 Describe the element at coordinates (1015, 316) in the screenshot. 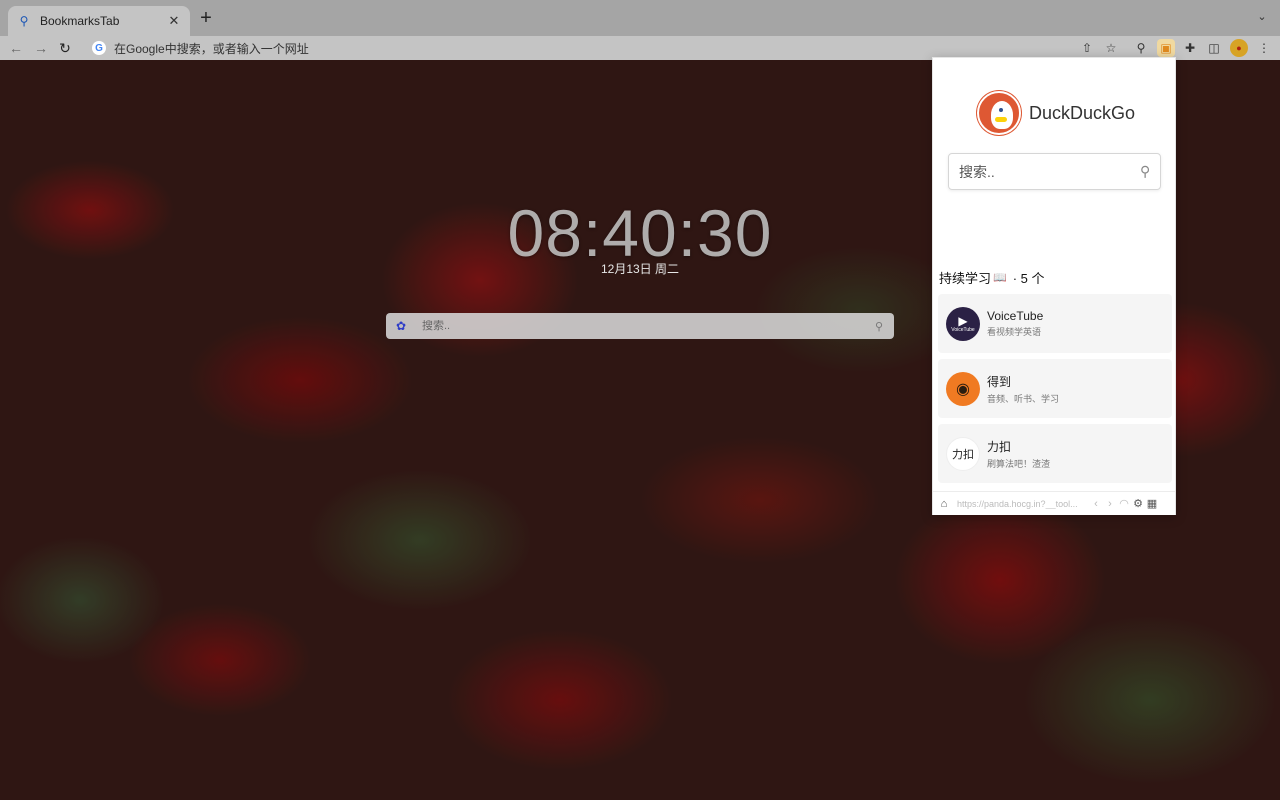

I see `bookmark-name: VoiceTube` at that location.